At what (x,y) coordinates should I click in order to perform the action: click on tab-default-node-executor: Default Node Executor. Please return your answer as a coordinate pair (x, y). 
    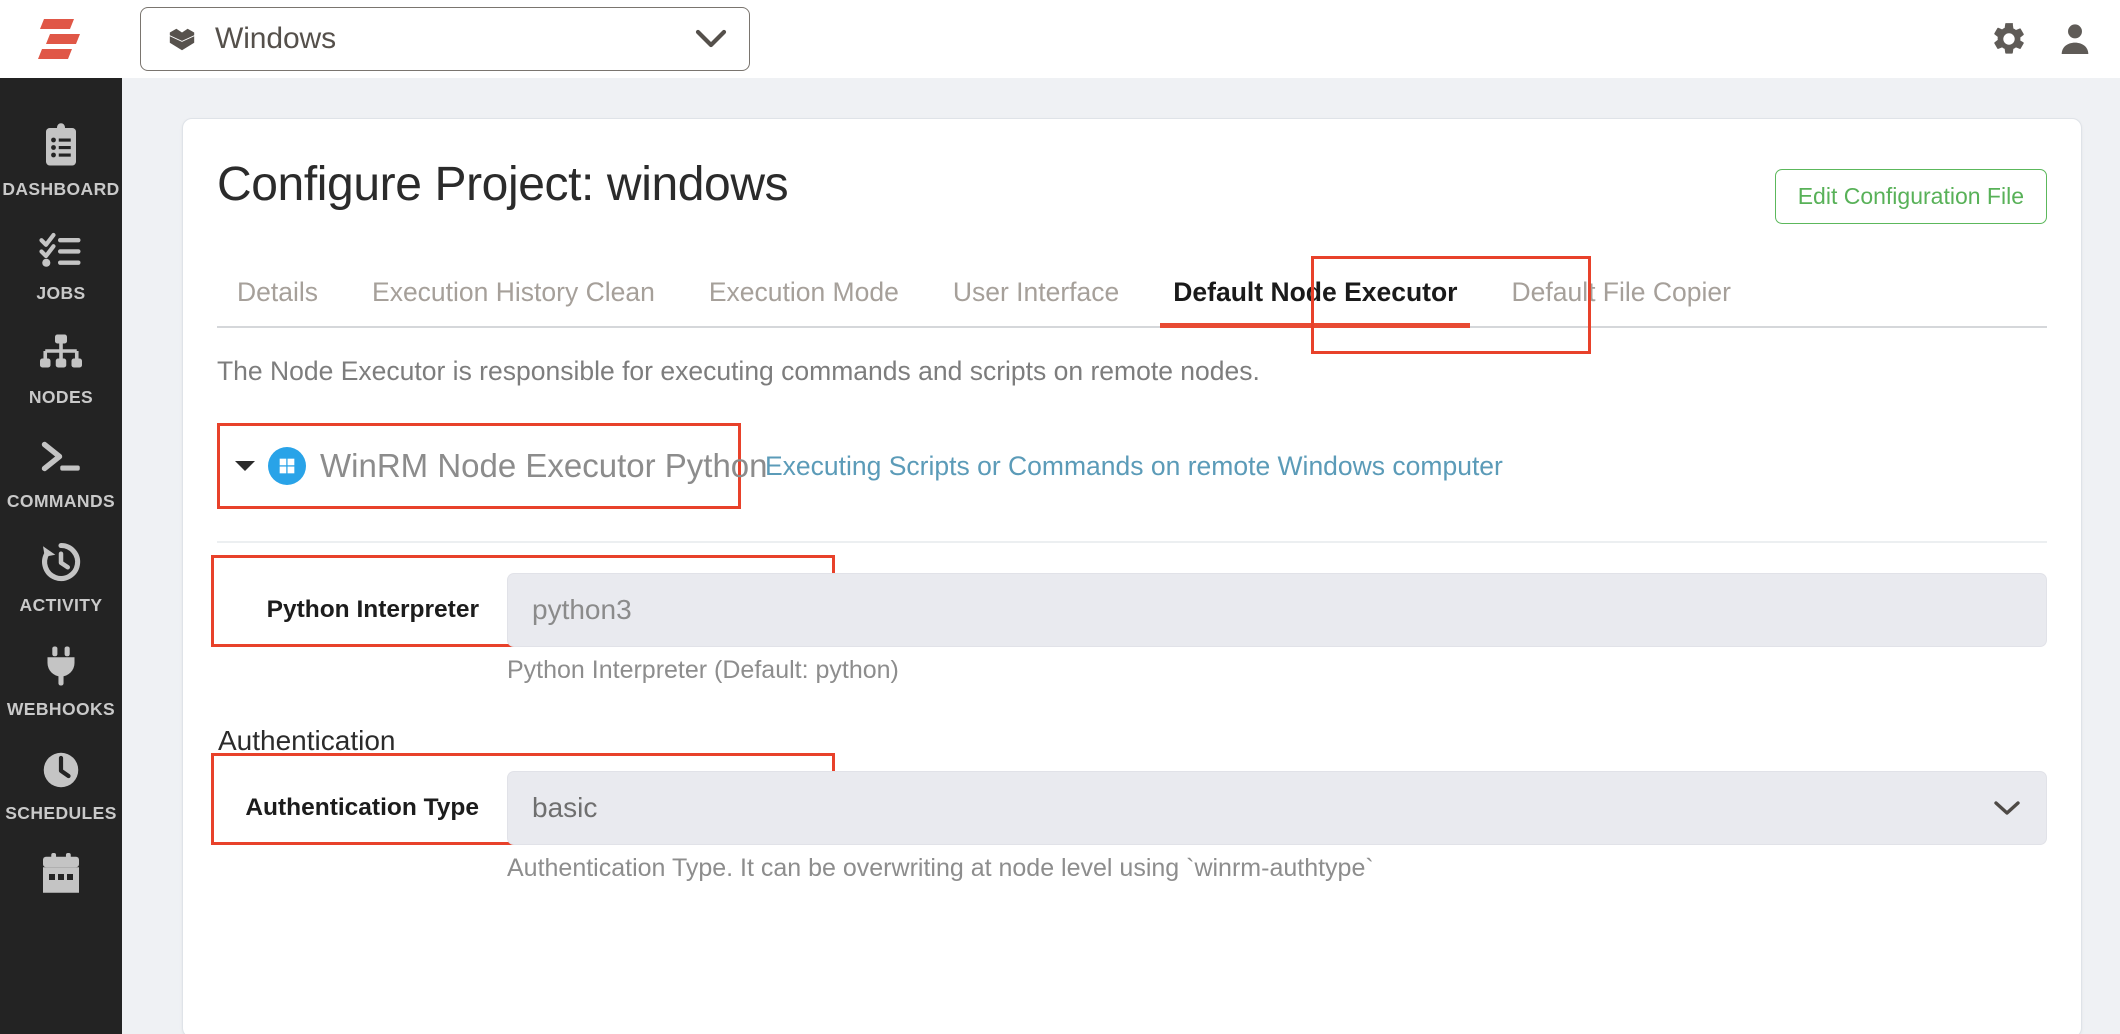
    Looking at the image, I should click on (1315, 302).